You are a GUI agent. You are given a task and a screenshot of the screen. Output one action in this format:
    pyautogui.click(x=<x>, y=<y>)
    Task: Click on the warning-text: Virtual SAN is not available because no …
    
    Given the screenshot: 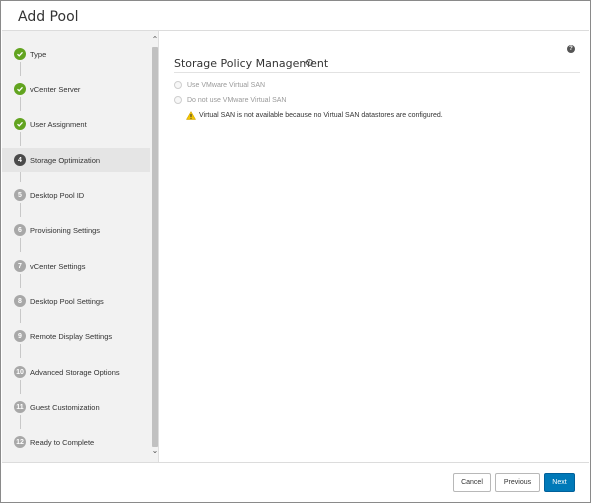 What is the action you would take?
    pyautogui.click(x=321, y=115)
    